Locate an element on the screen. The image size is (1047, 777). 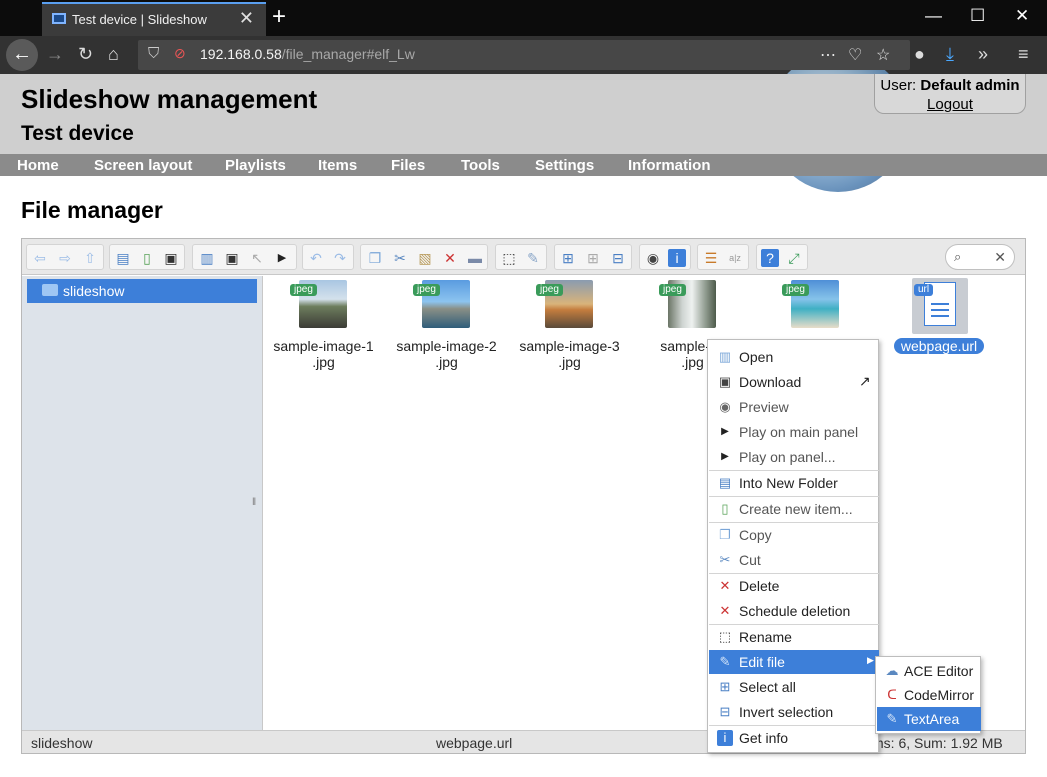
window-close-icon: ✕ is located at coordinates (1022, 16).